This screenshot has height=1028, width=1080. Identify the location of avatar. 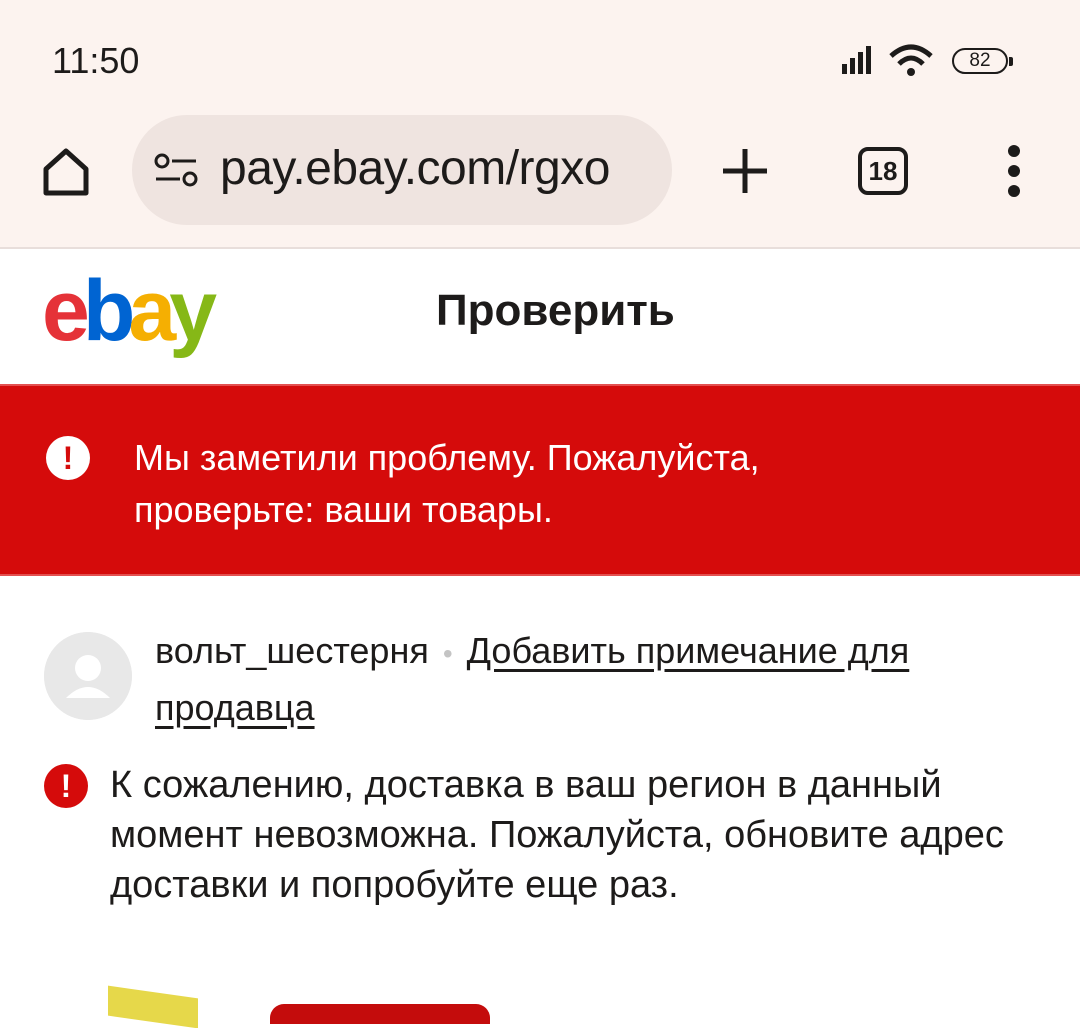
(88, 676).